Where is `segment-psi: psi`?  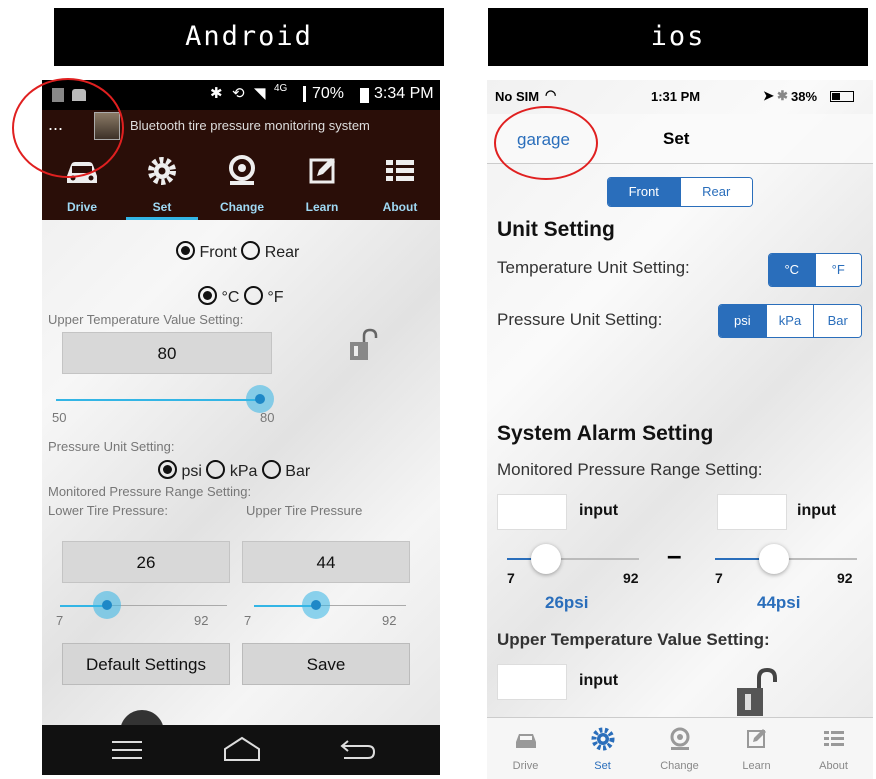 segment-psi: psi is located at coordinates (742, 321).